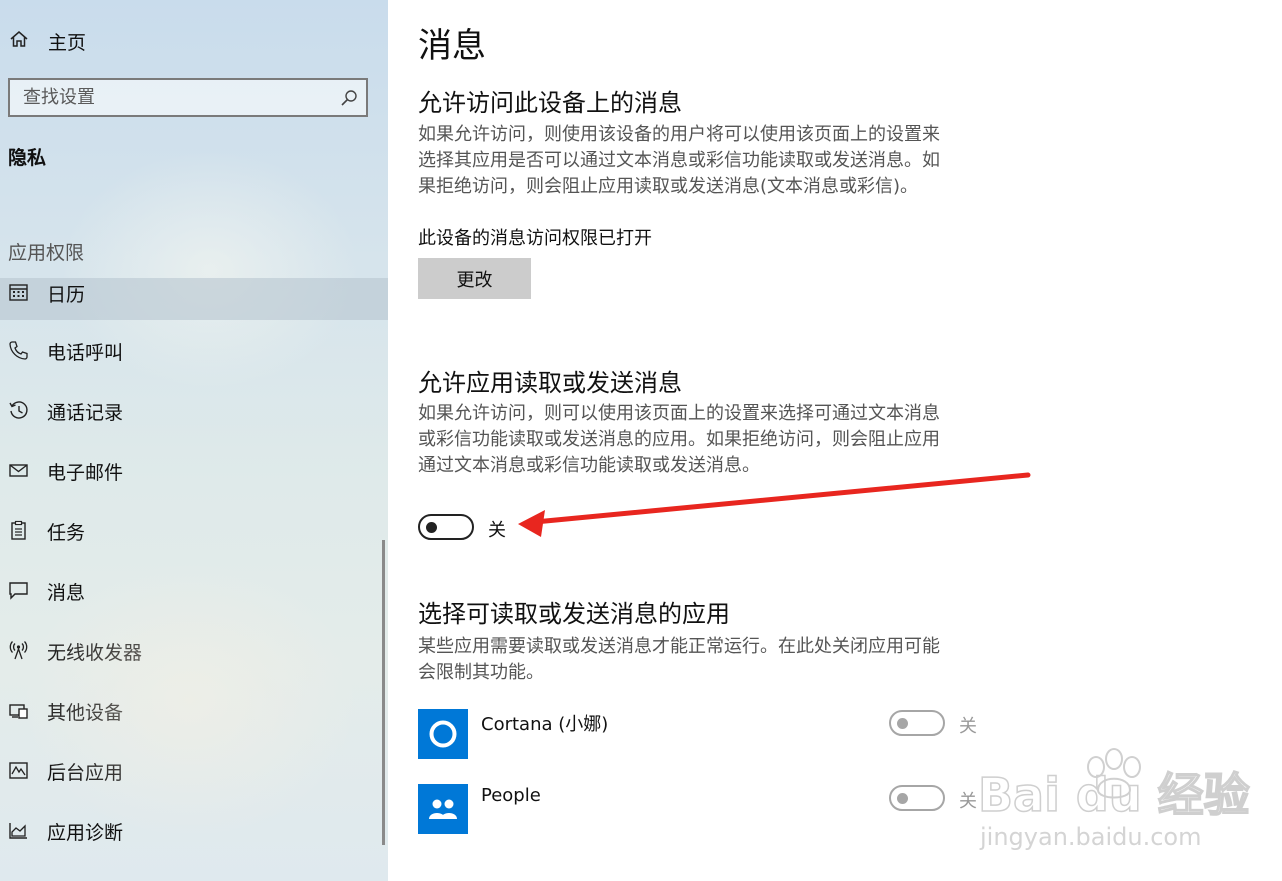 The height and width of the screenshot is (881, 1282). I want to click on sidebar-scrollbar, so click(383, 692).